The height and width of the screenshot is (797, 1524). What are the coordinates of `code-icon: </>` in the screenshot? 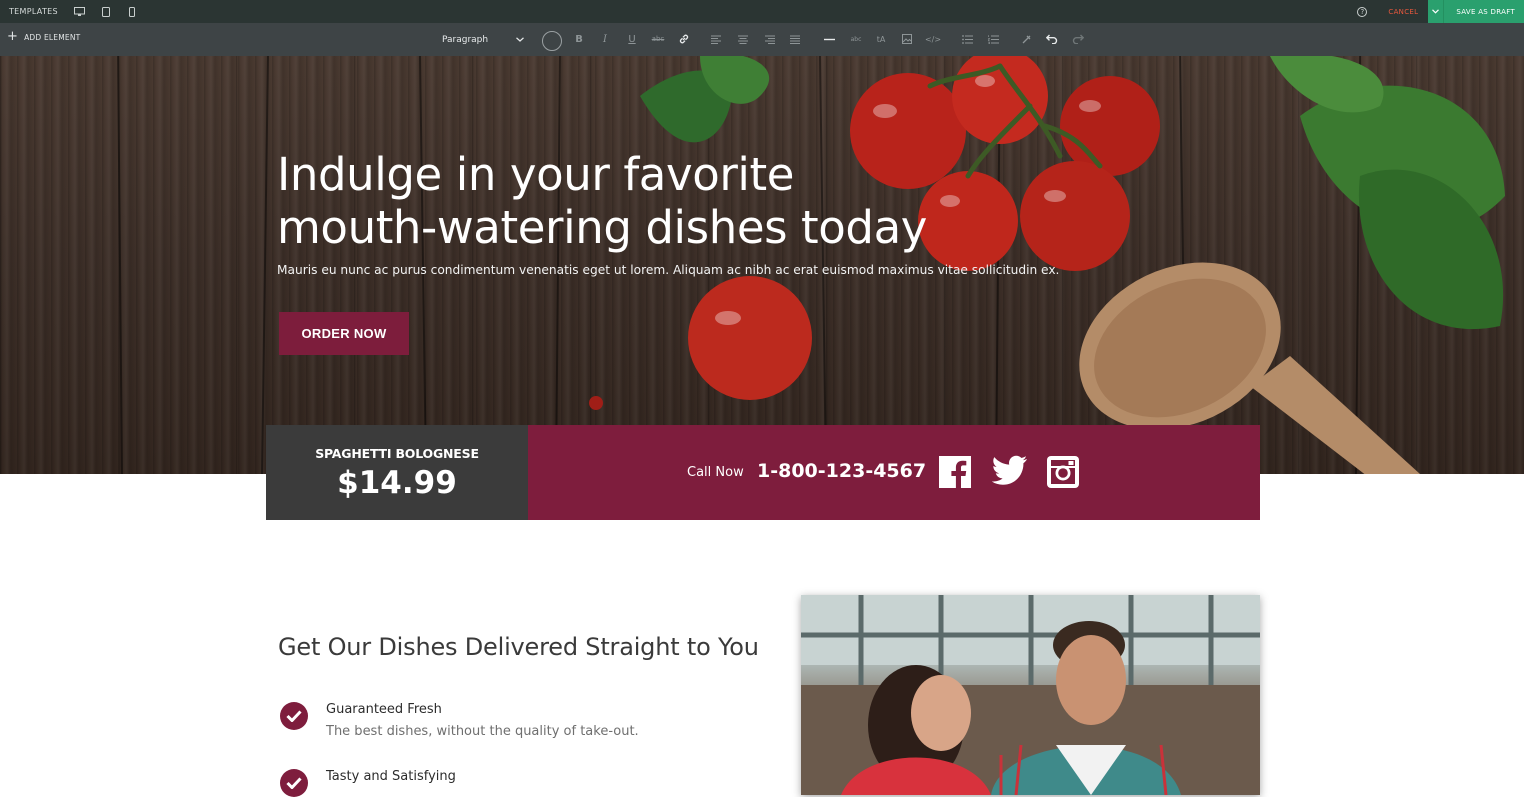 It's located at (933, 39).